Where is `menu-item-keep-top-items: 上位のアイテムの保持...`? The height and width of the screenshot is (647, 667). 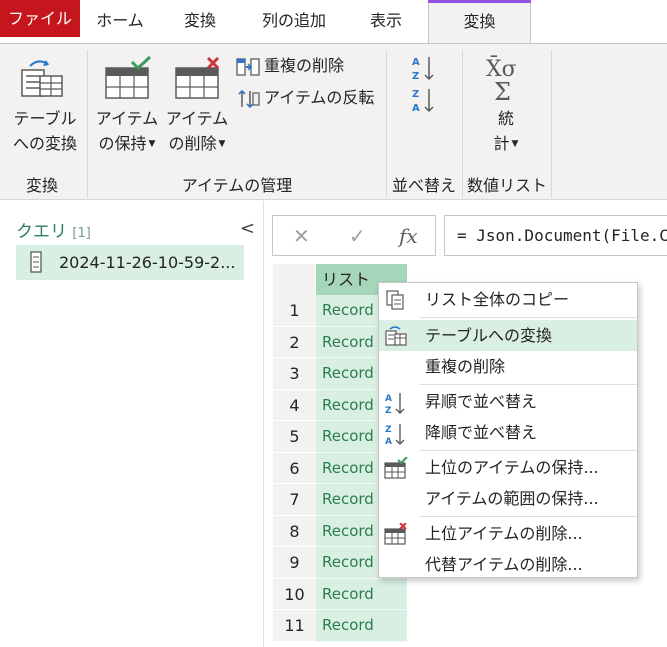 menu-item-keep-top-items: 上位のアイテムの保持... is located at coordinates (508, 467).